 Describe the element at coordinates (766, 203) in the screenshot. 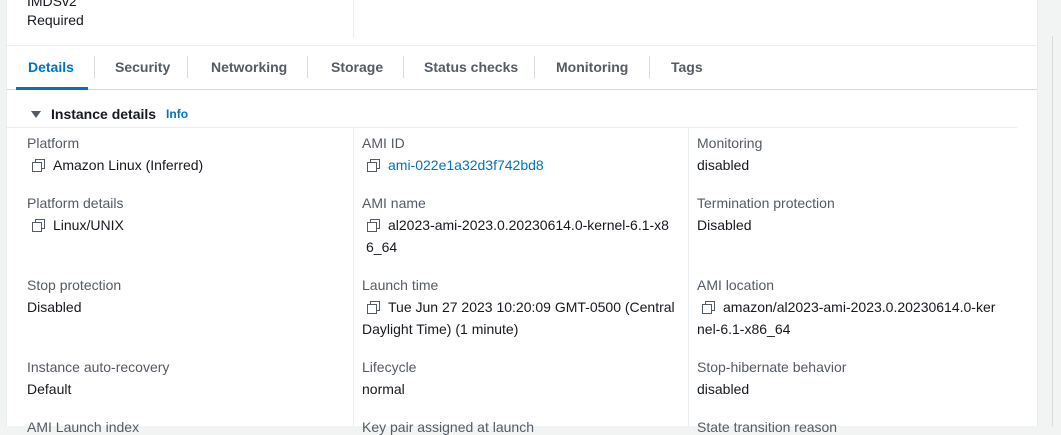

I see `termination-protection-label: Termination protection` at that location.